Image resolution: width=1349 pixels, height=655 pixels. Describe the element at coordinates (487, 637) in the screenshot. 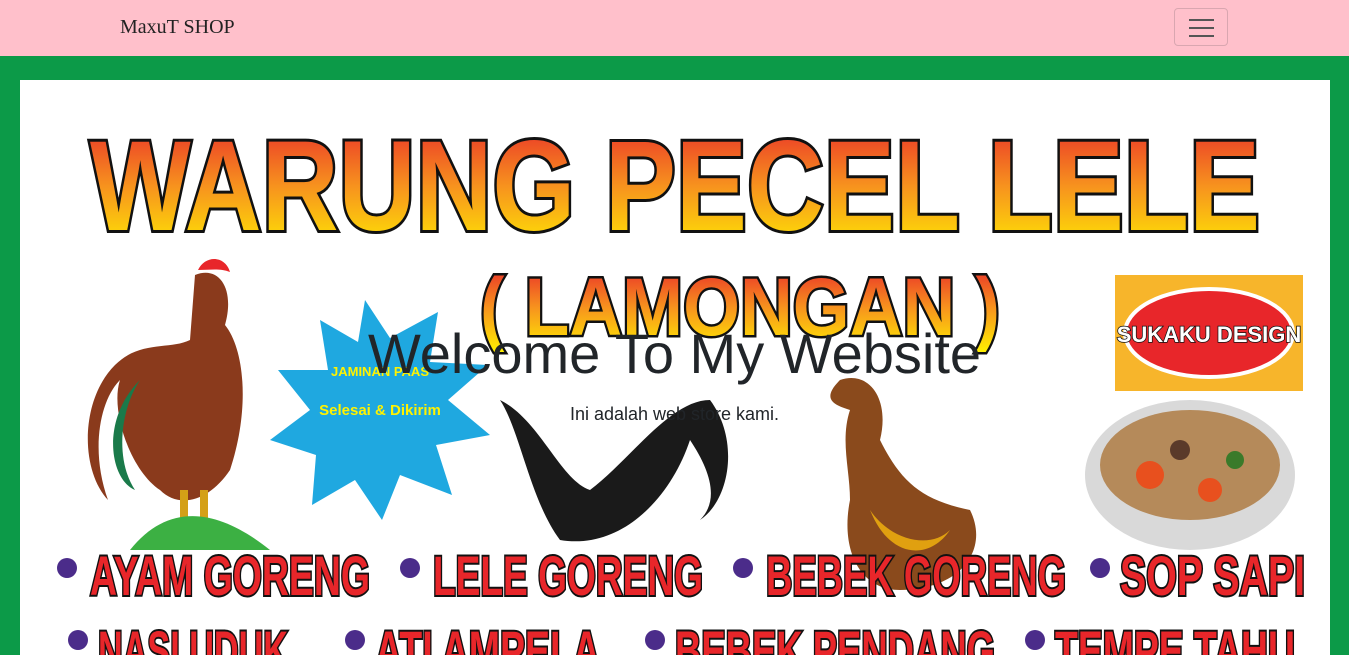

I see `menu-item-6: ATI AMPELA` at that location.